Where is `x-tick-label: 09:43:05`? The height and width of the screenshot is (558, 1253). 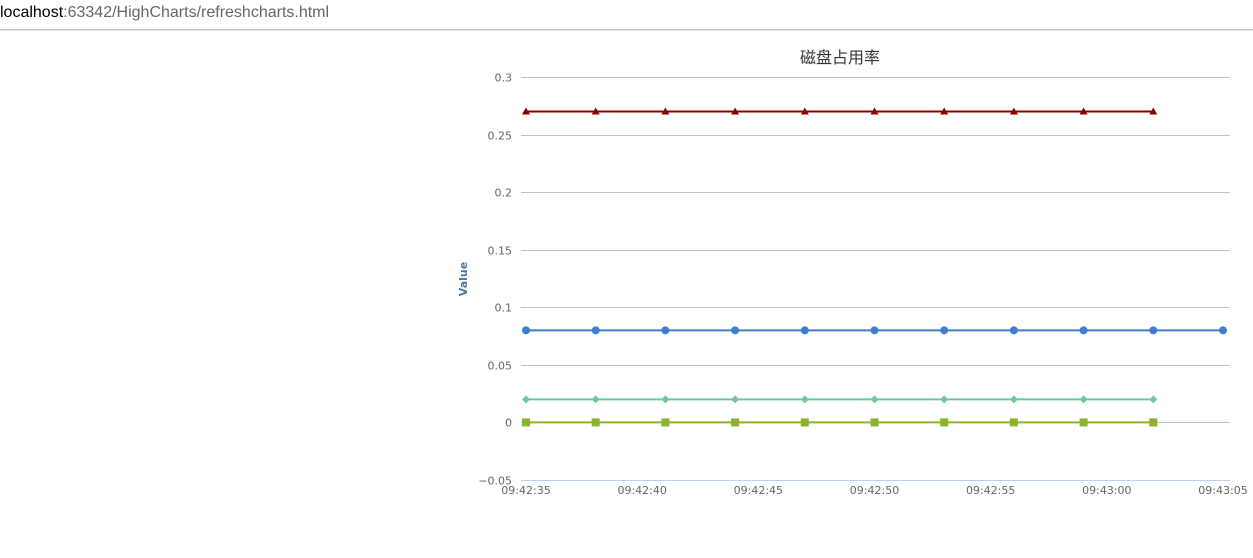
x-tick-label: 09:43:05 is located at coordinates (1222, 490).